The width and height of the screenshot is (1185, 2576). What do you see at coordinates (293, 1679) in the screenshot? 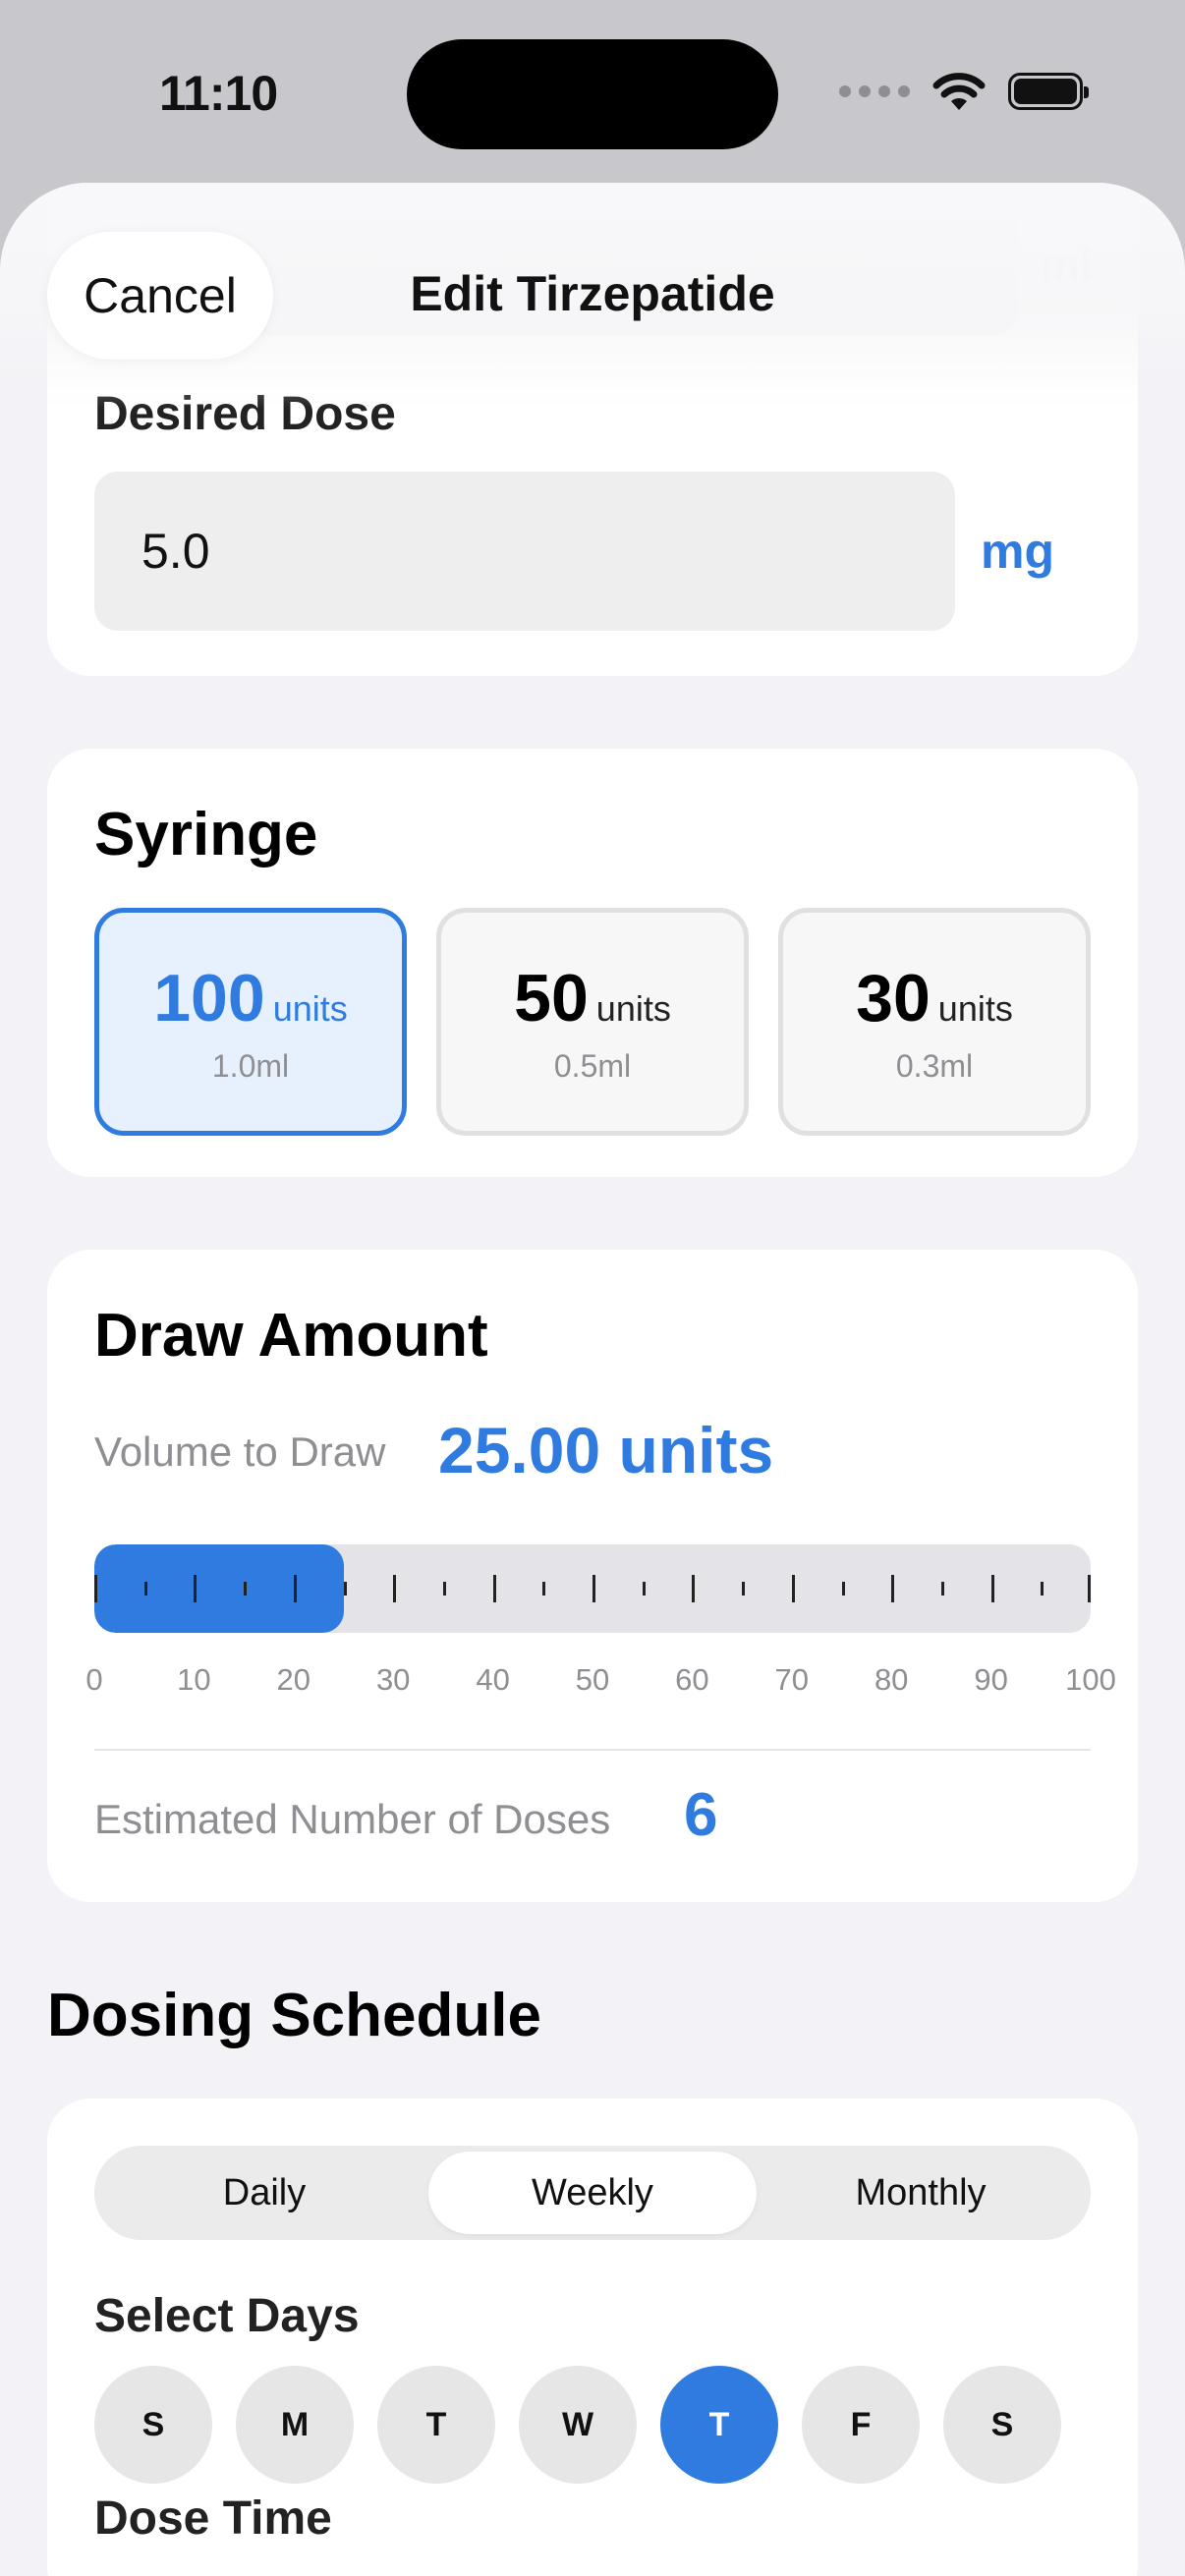
I see `scale-label: 20` at bounding box center [293, 1679].